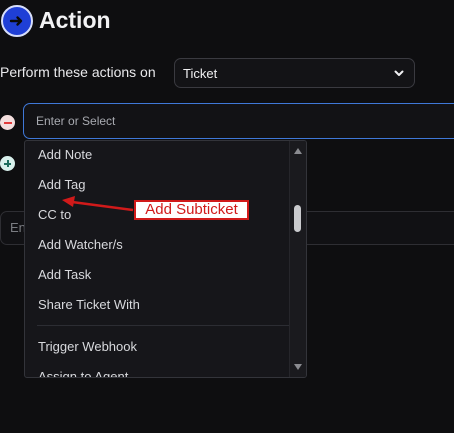 The height and width of the screenshot is (433, 454). Describe the element at coordinates (191, 210) in the screenshot. I see `annotation-callout: Add Subticket` at that location.